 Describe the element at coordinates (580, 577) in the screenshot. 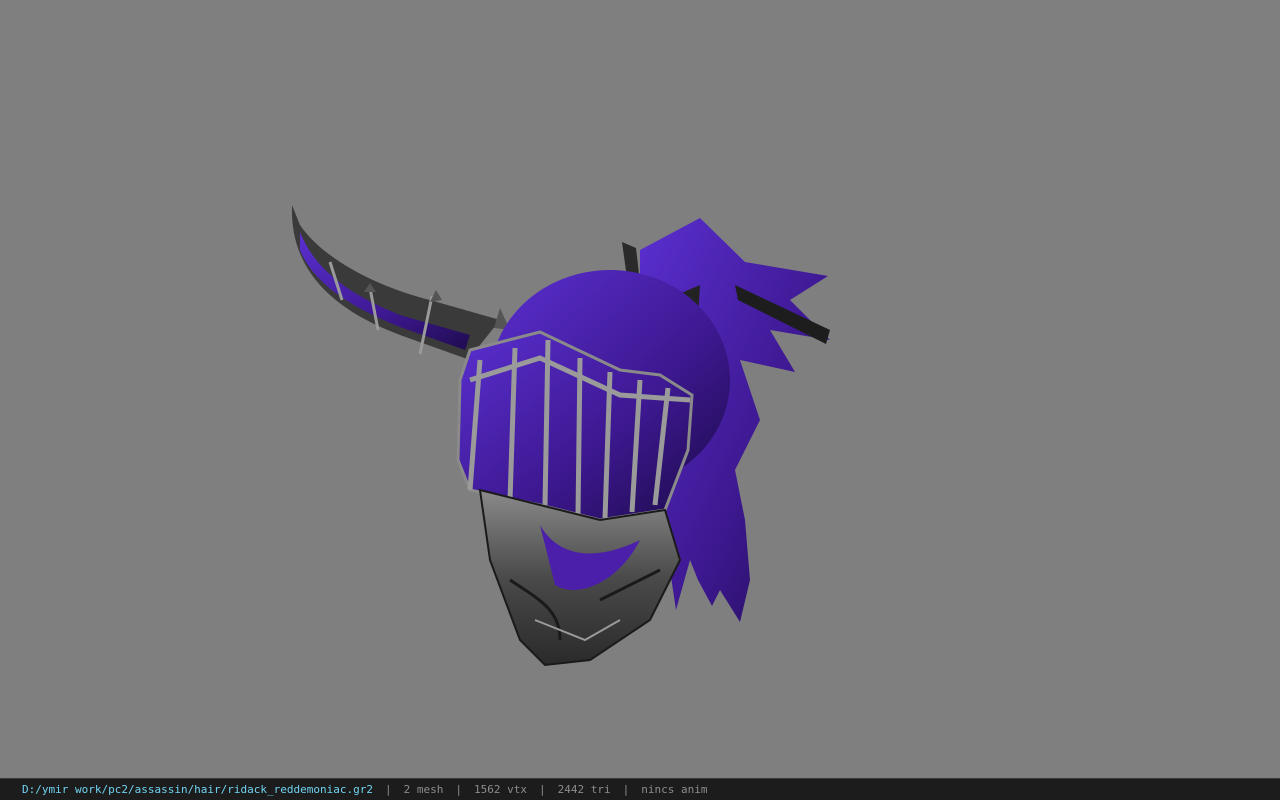

I see `helmet-mask` at that location.